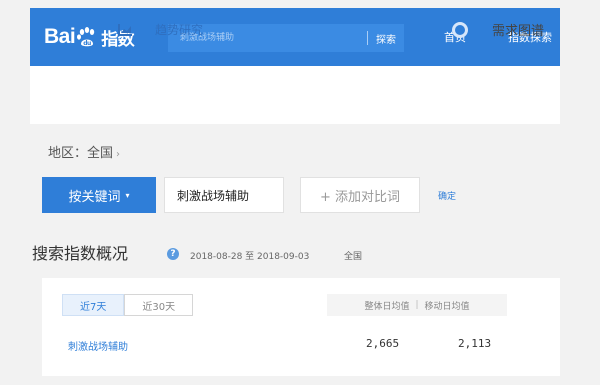  I want to click on table-row-keyword: 刺激战场辅助, so click(98, 345).